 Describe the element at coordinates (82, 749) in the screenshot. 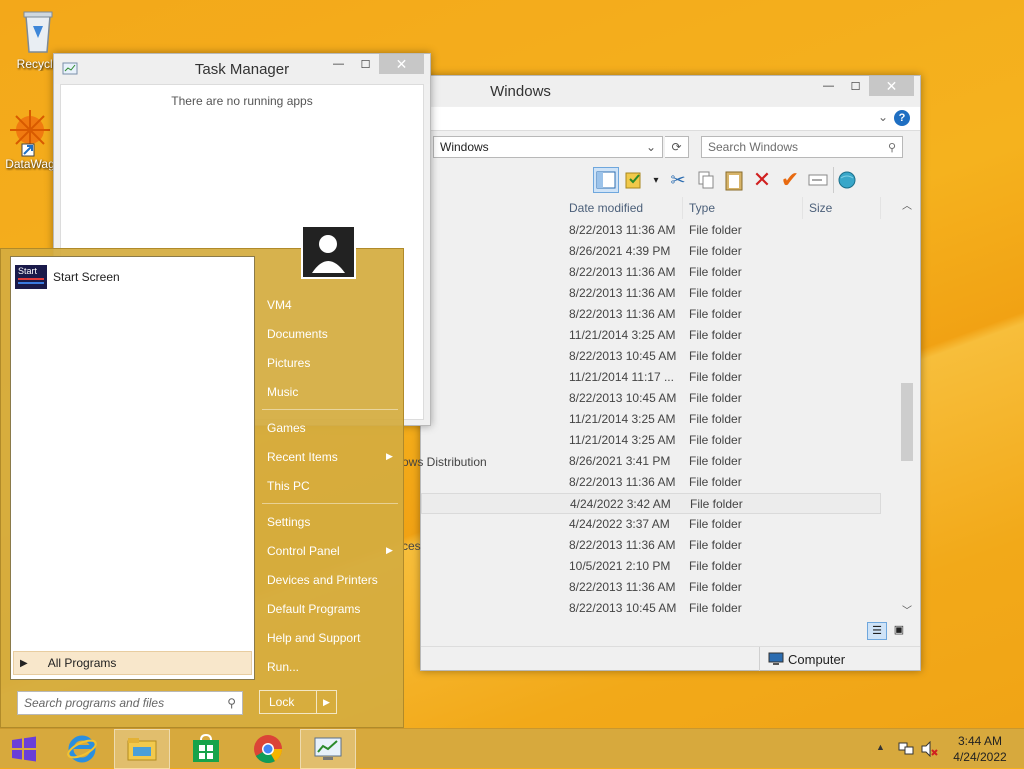

I see `taskbar-internet-explorer` at that location.